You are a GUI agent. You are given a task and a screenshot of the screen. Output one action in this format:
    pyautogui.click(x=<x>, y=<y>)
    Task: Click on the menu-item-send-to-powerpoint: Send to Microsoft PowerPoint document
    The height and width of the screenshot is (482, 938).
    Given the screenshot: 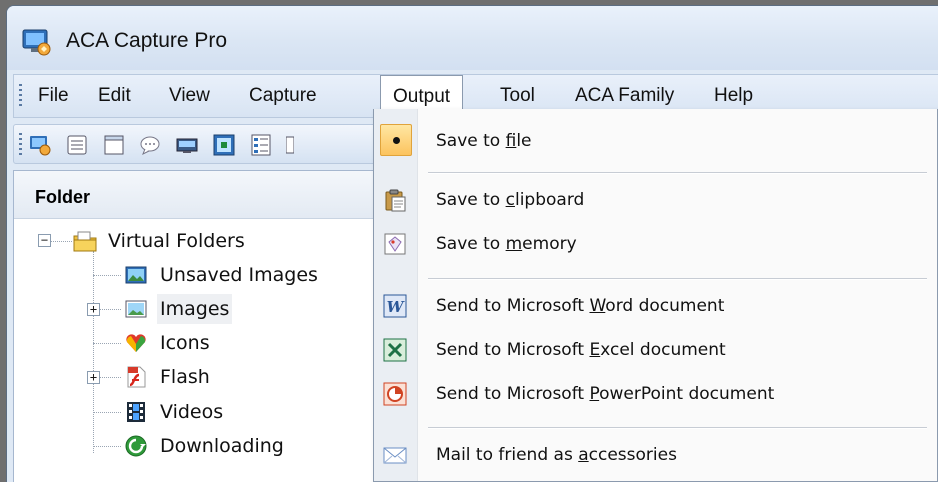 What is the action you would take?
    pyautogui.click(x=655, y=394)
    